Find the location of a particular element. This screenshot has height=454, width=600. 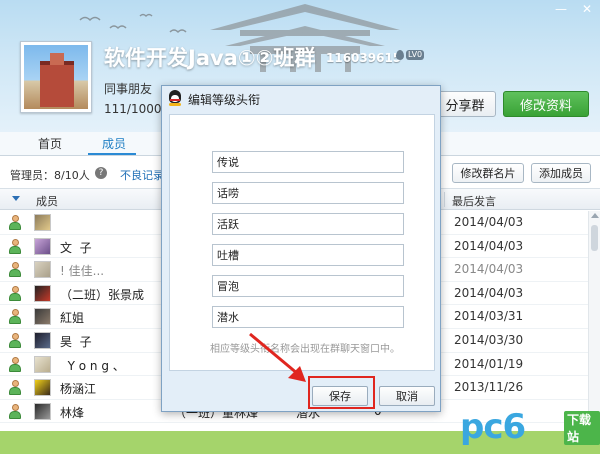

add-member-button: 添加成员 is located at coordinates (561, 173).